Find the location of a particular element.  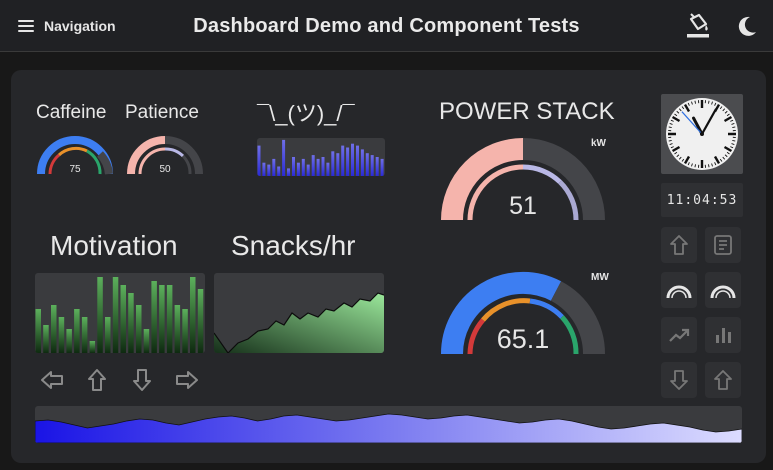

side-document-button is located at coordinates (723, 245).